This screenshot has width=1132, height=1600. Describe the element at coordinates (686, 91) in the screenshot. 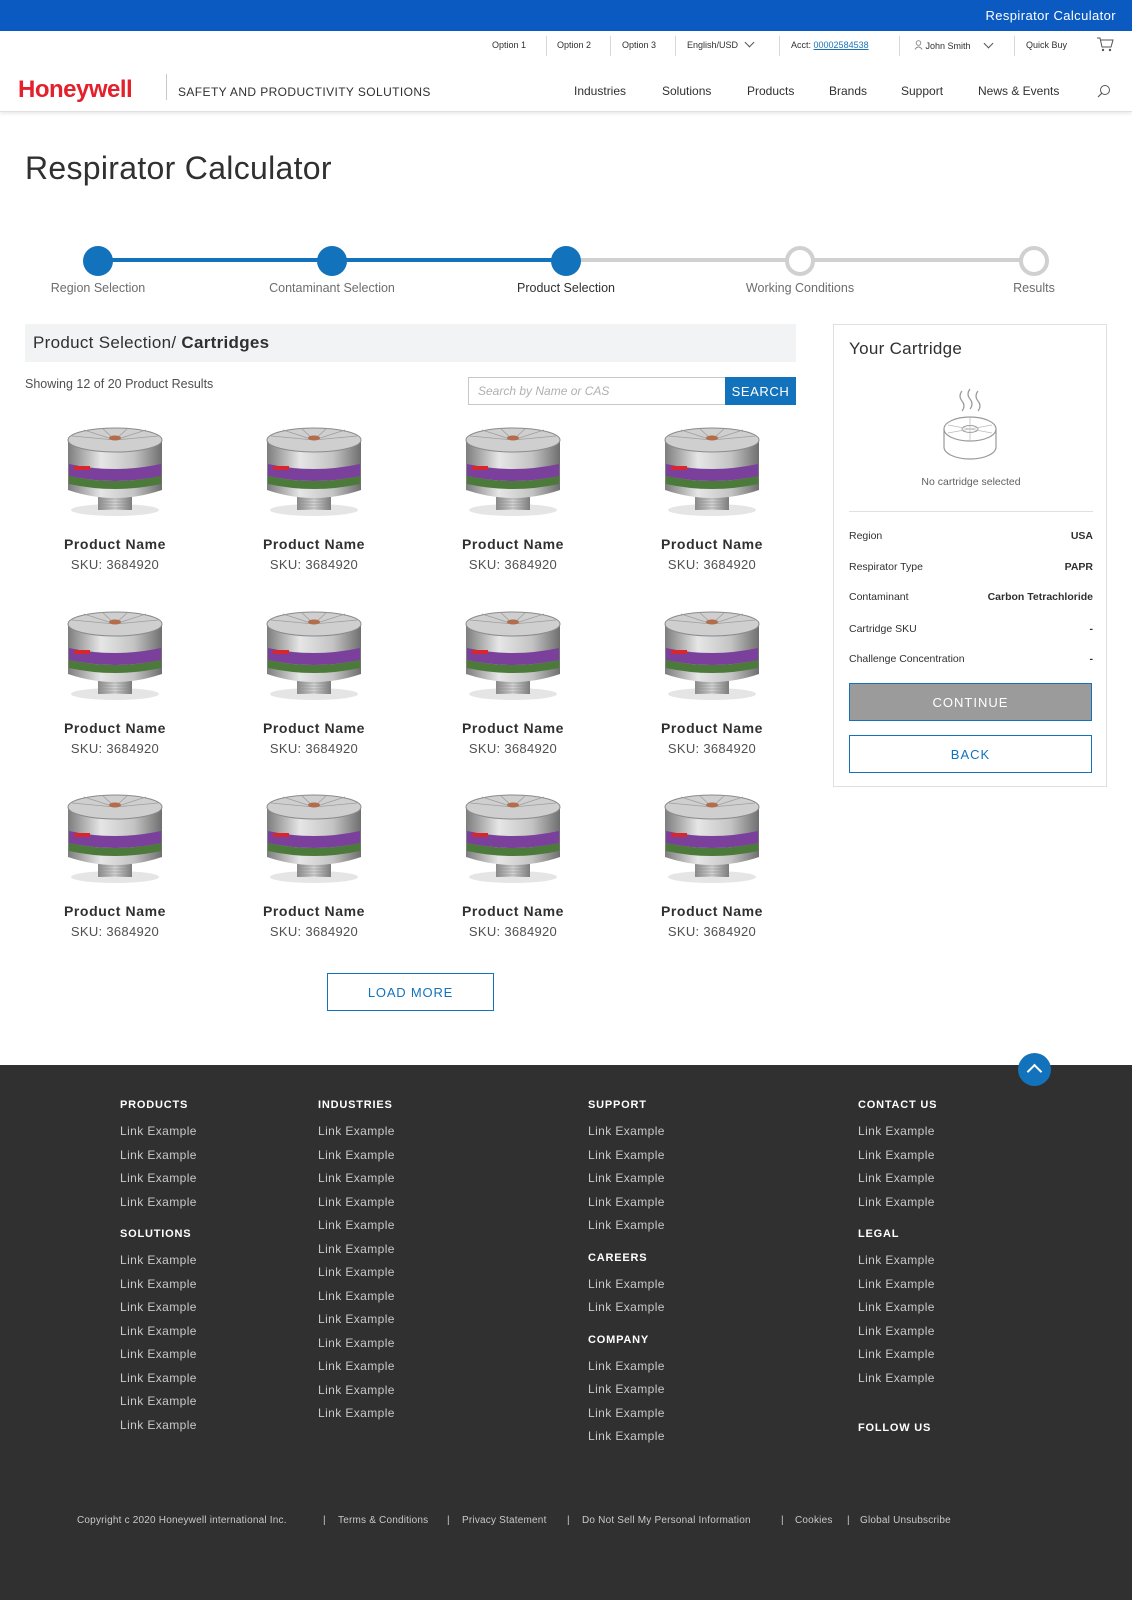

I see `nav-solutions: Solutions` at that location.